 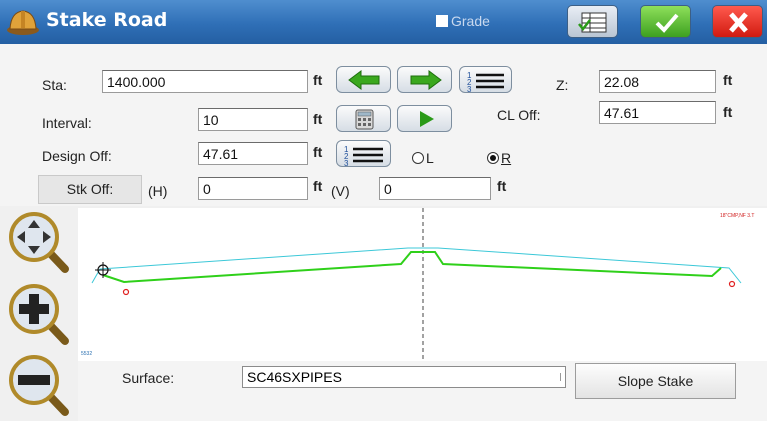 What do you see at coordinates (90, 189) in the screenshot?
I see `stk-off-button: Stk Off:` at bounding box center [90, 189].